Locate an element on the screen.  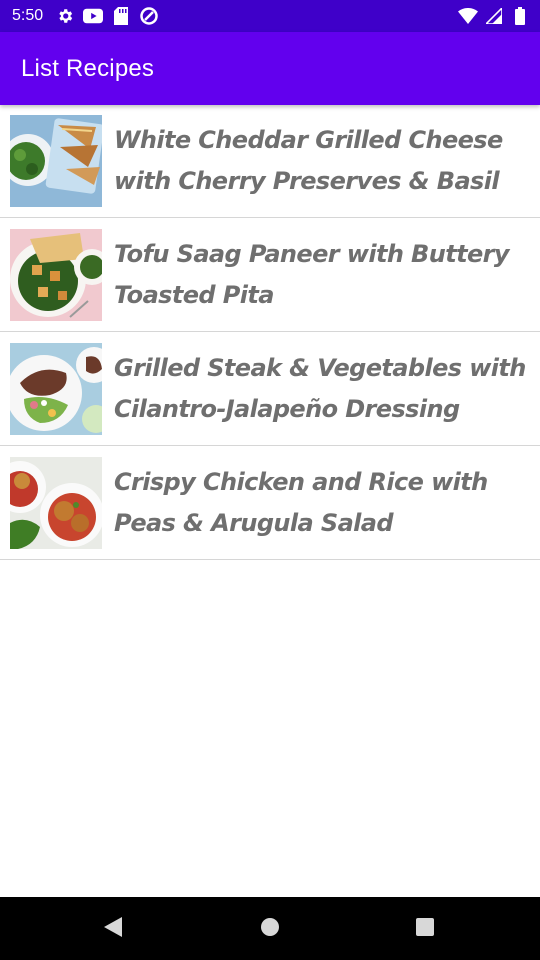
home-button is located at coordinates (270, 928).